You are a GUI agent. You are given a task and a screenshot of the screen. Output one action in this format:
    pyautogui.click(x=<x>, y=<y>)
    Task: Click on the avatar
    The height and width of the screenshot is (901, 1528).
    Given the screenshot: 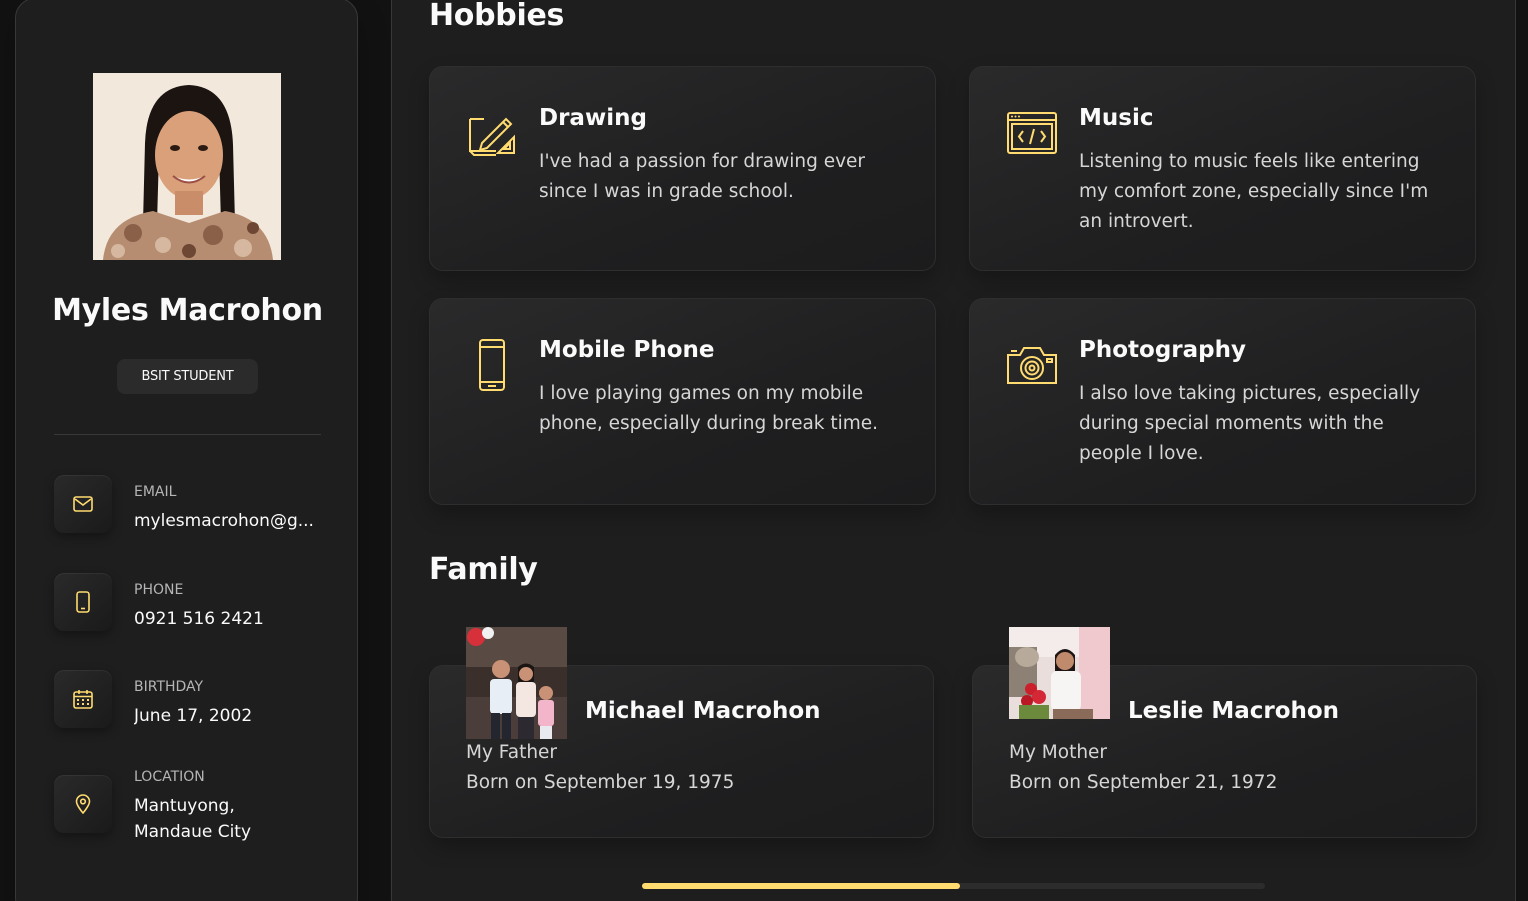 What is the action you would take?
    pyautogui.click(x=187, y=166)
    